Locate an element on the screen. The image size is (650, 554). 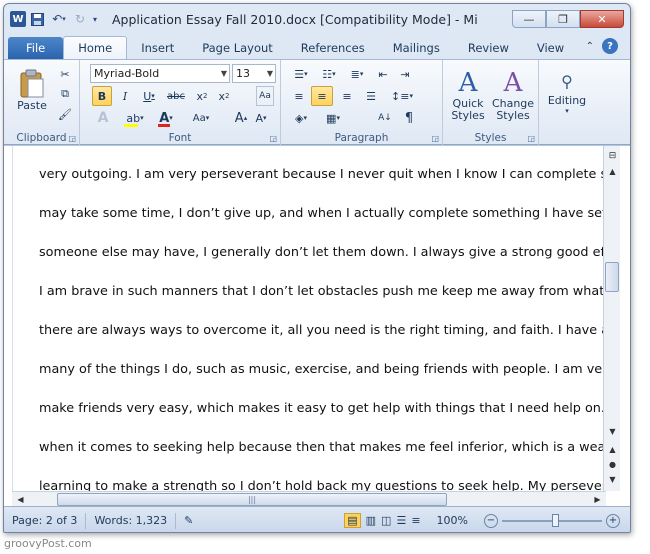
bold-button: B is located at coordinates (102, 96).